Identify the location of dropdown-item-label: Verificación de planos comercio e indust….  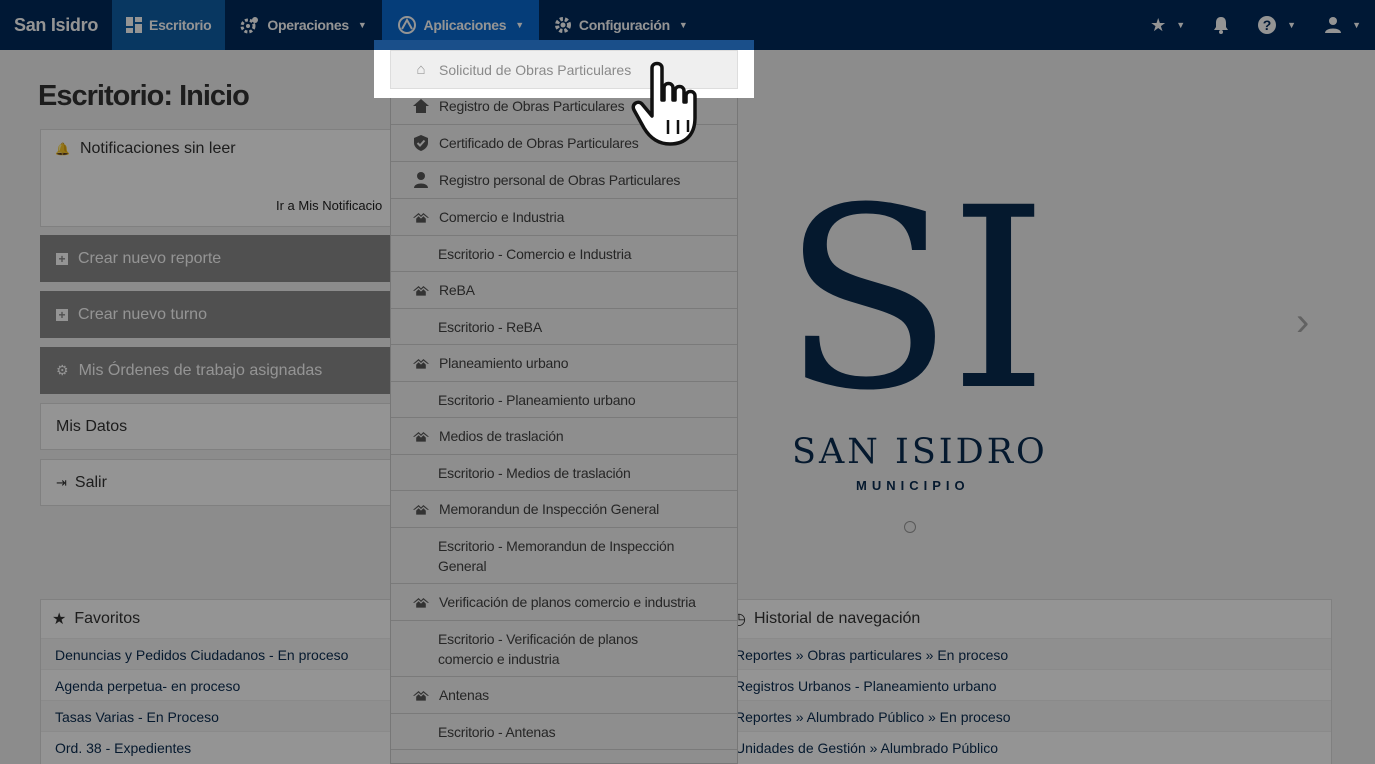
(567, 602).